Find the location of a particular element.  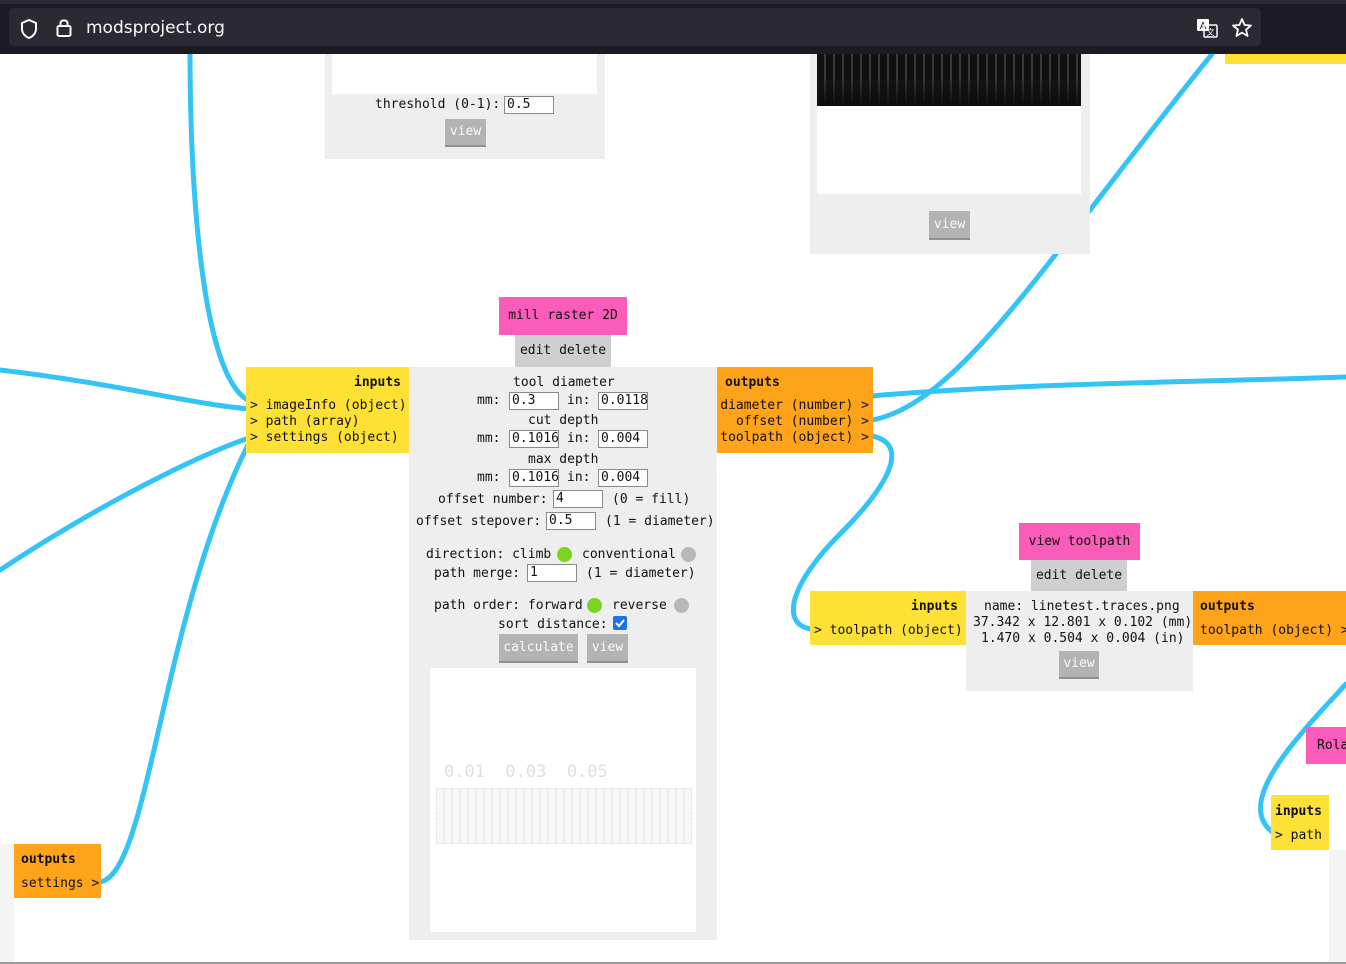

input-imageinfo: > imageInfo (object) is located at coordinates (328, 405).